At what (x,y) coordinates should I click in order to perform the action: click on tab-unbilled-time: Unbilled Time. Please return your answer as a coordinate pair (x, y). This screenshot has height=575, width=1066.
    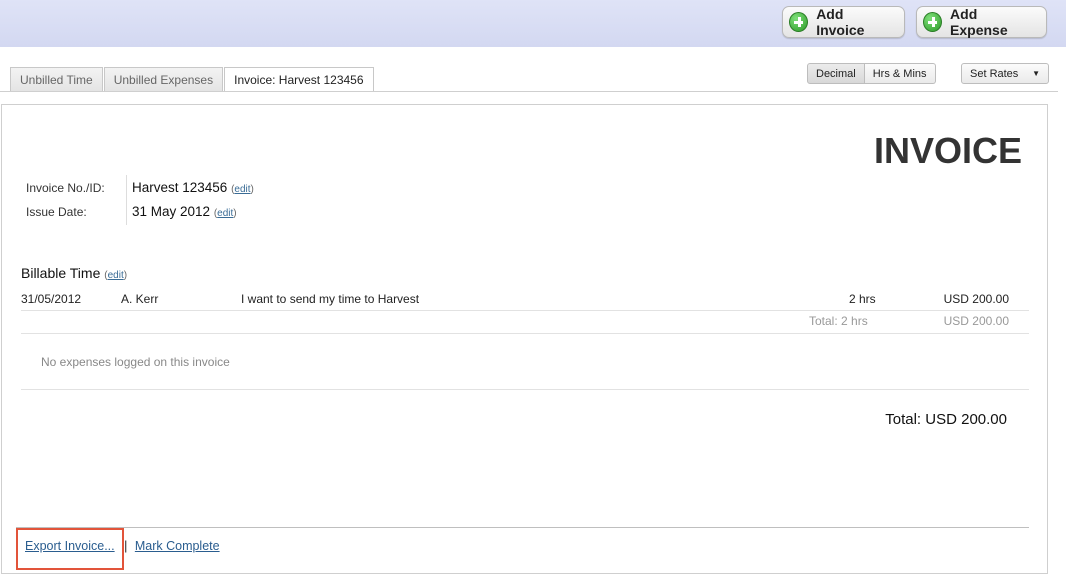
    Looking at the image, I should click on (56, 79).